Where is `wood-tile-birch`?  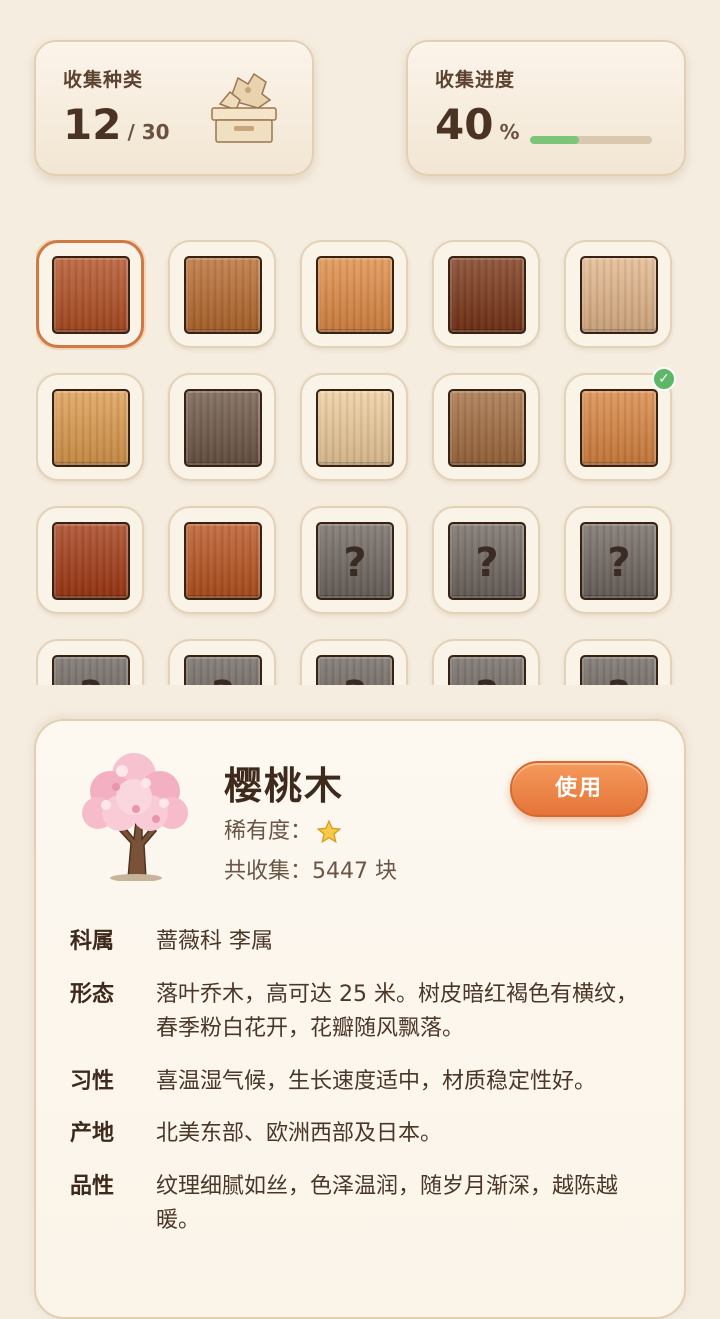 wood-tile-birch is located at coordinates (354, 427).